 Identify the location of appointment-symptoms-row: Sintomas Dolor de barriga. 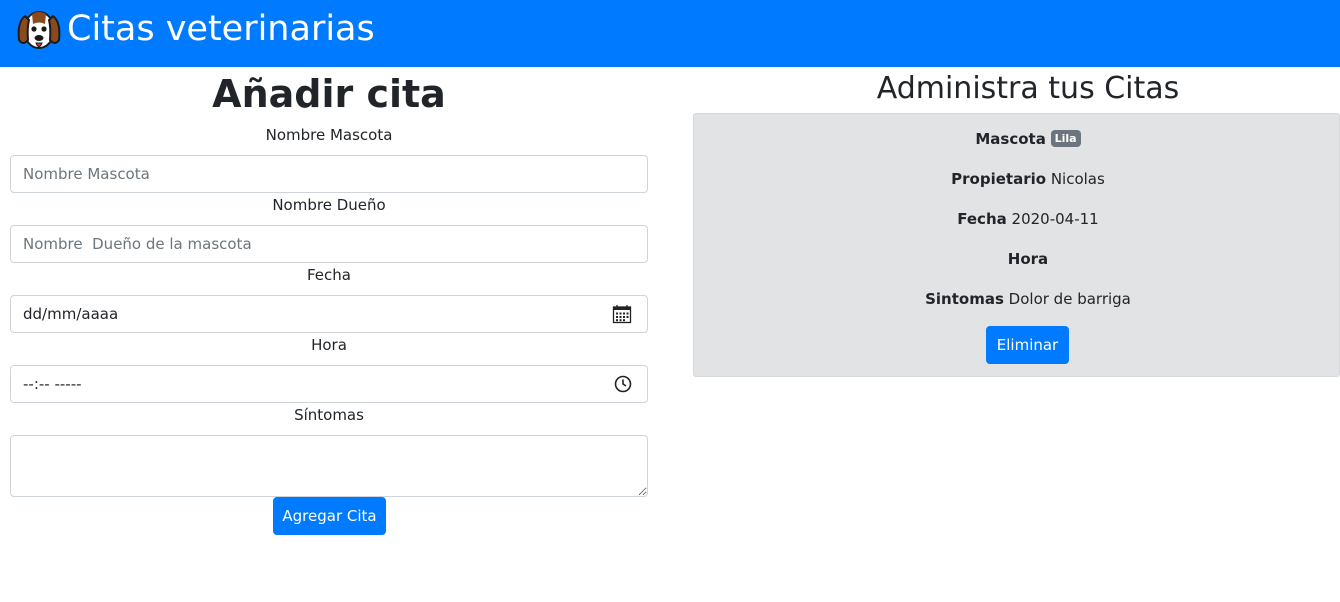
(1017, 299).